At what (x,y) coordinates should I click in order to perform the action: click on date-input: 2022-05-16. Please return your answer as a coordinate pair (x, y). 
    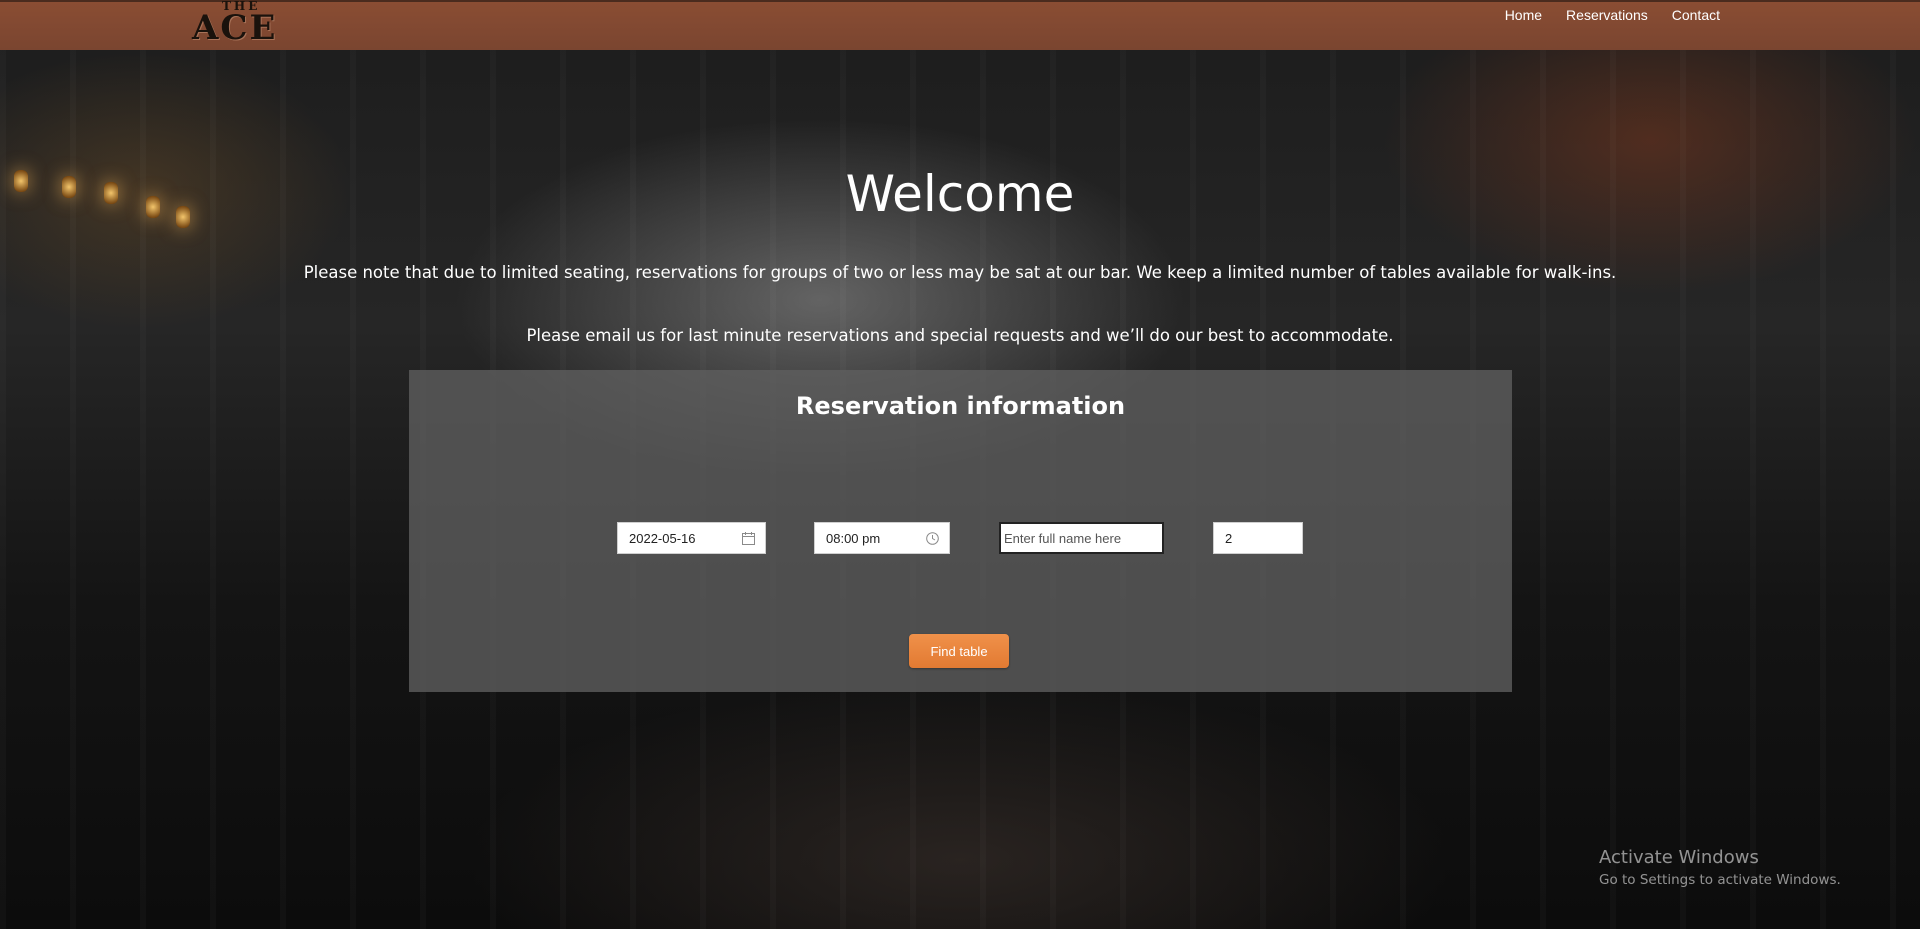
    Looking at the image, I should click on (691, 538).